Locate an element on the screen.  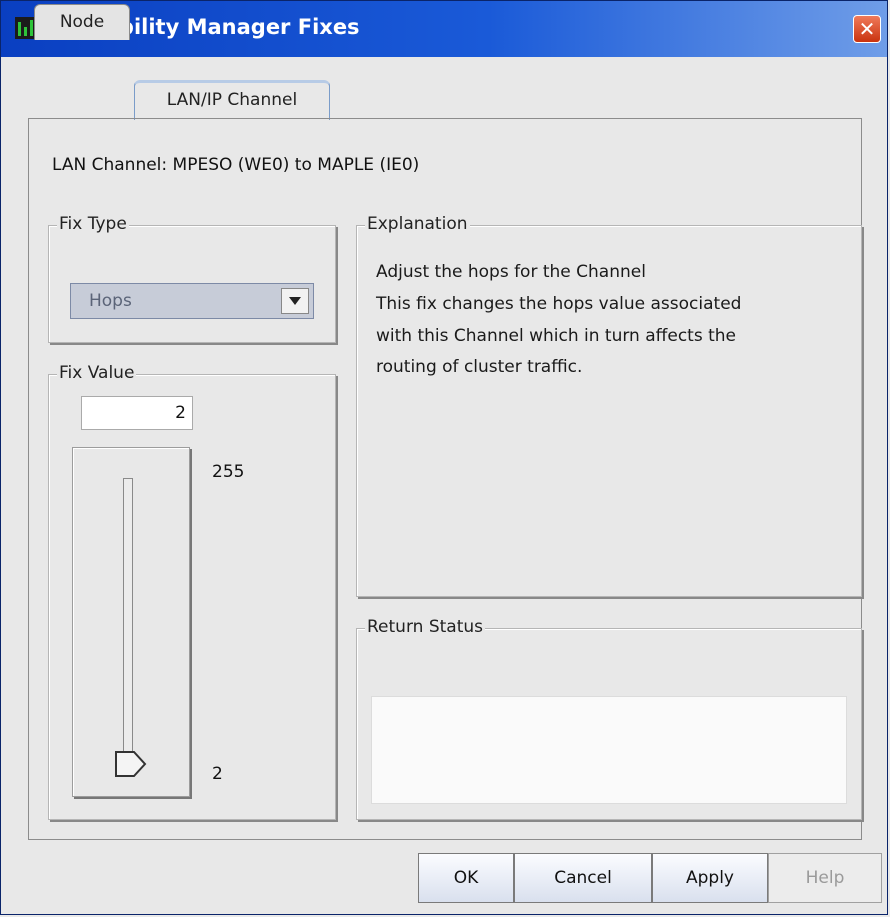
chevron-down-icon is located at coordinates (295, 301).